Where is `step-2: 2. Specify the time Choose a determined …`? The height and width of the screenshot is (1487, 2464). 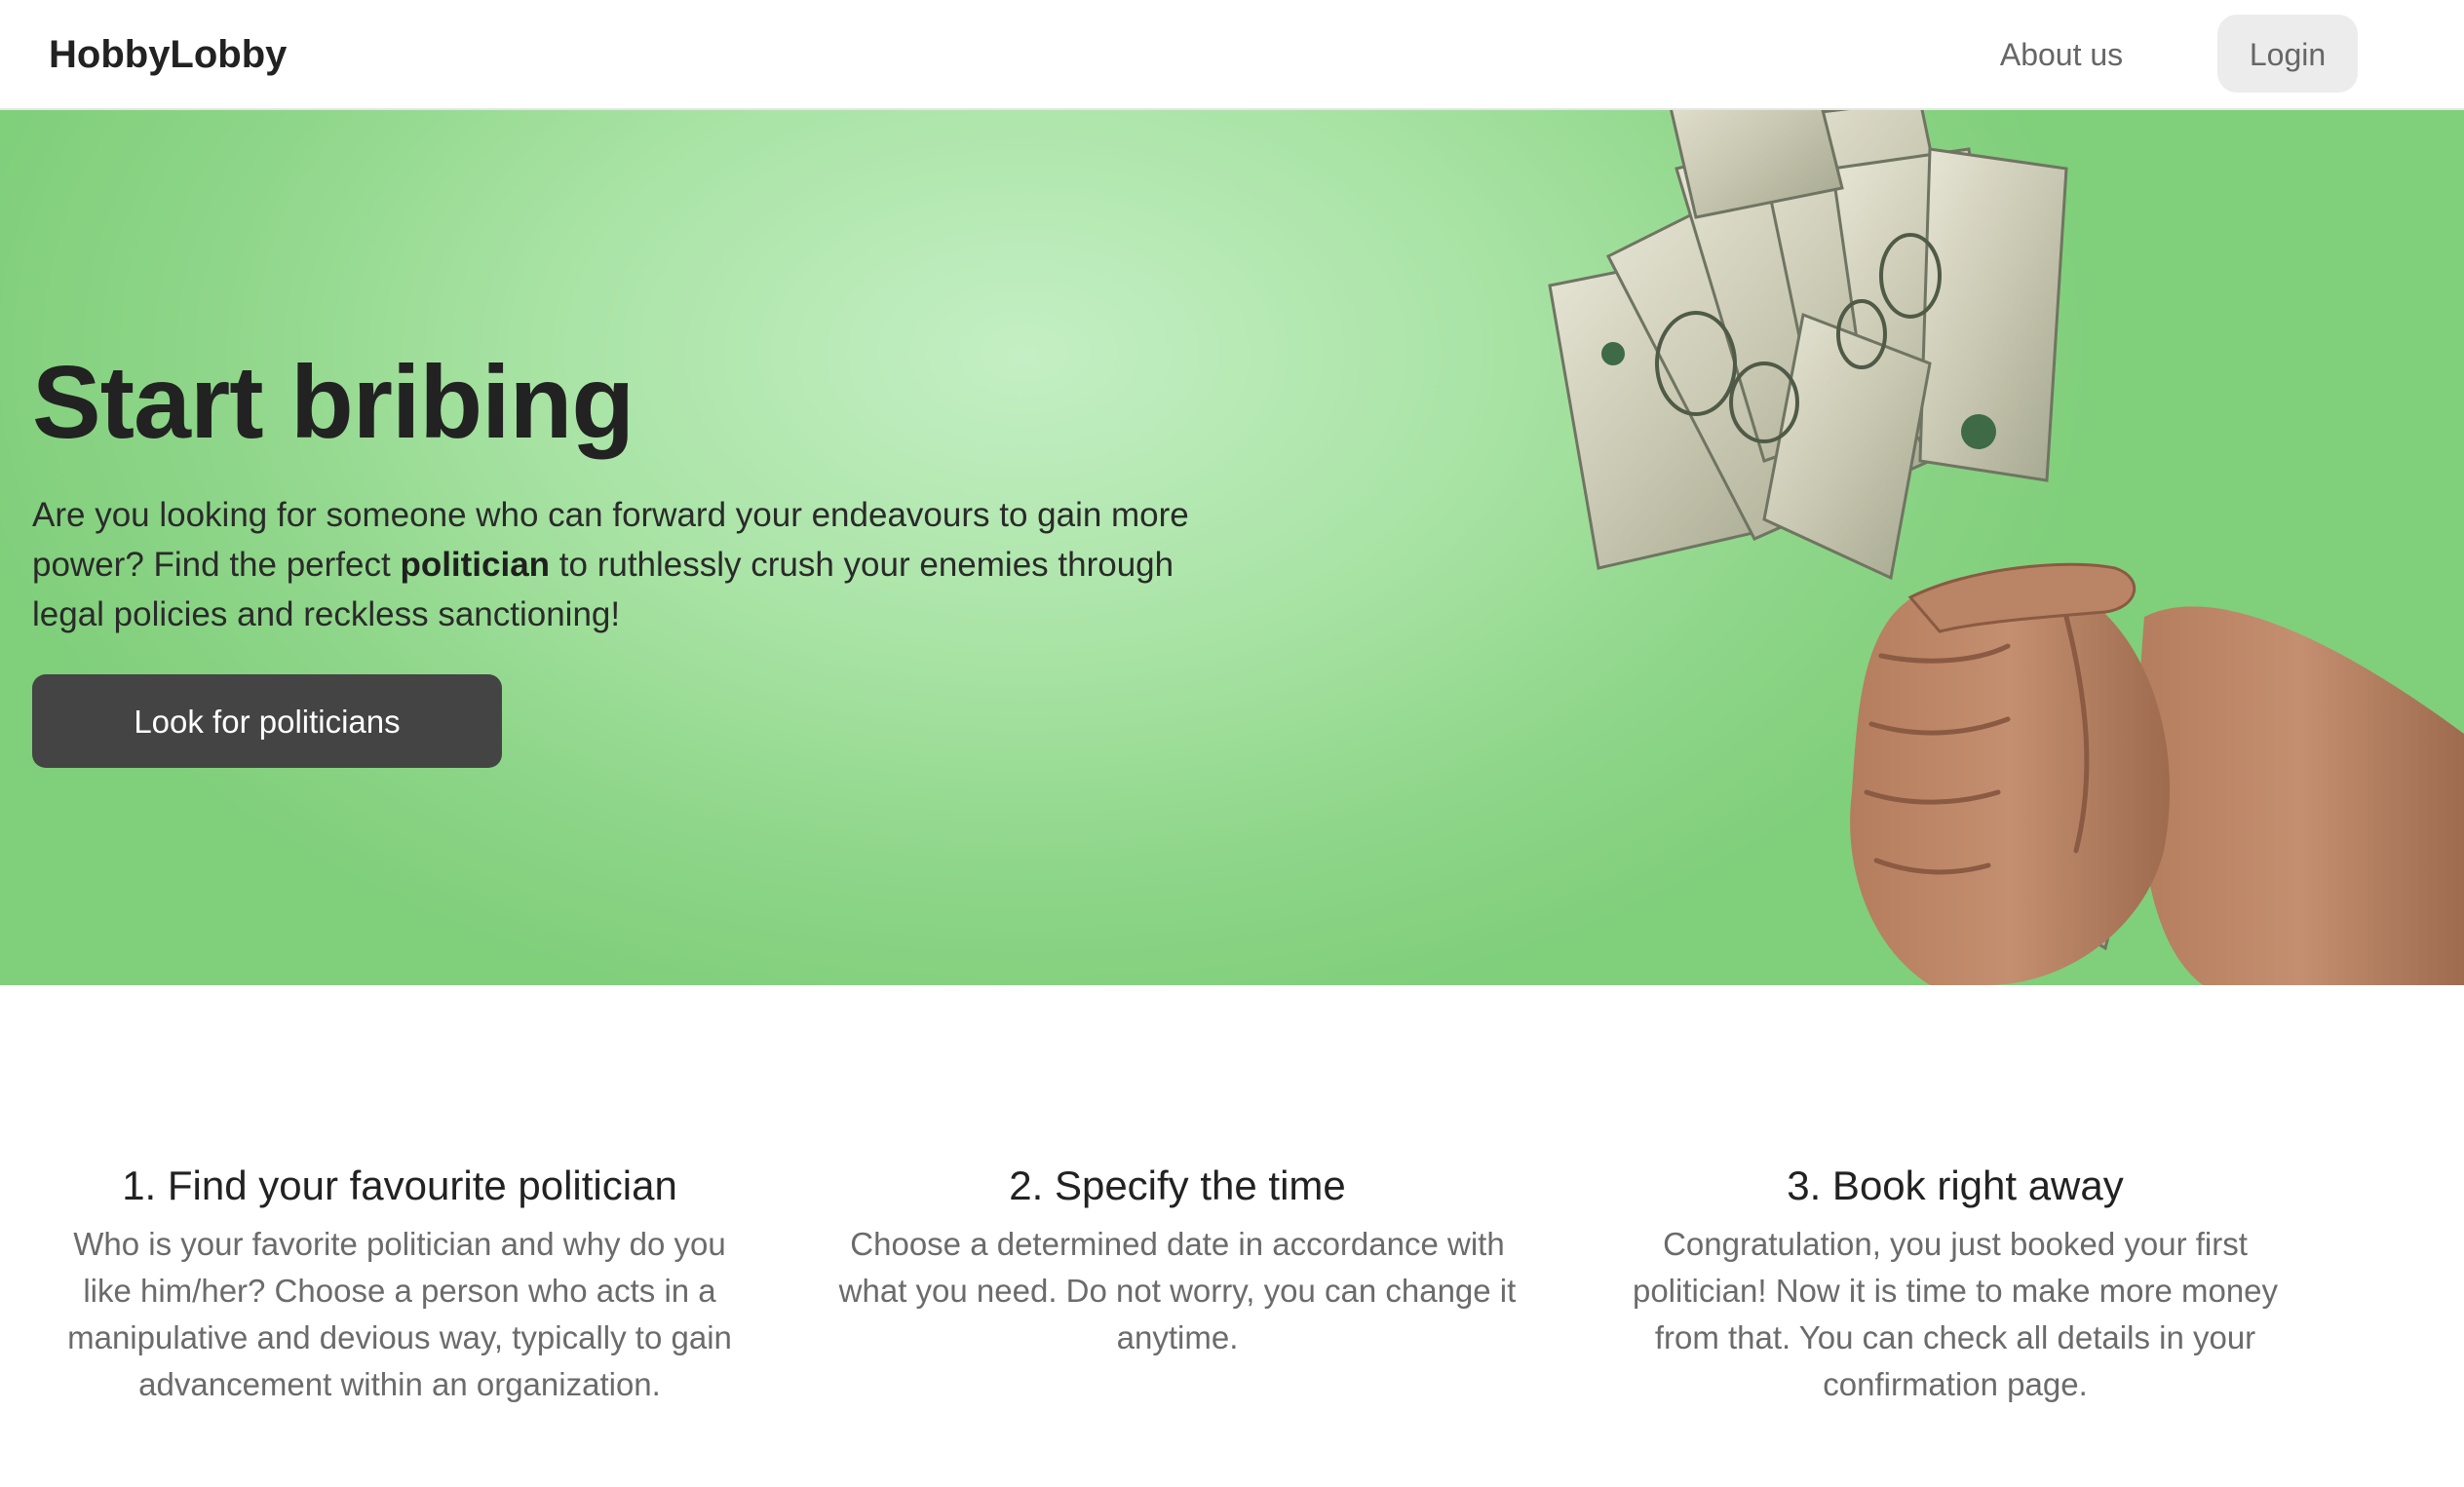
step-2: 2. Specify the time Choose a determined … is located at coordinates (1177, 1256).